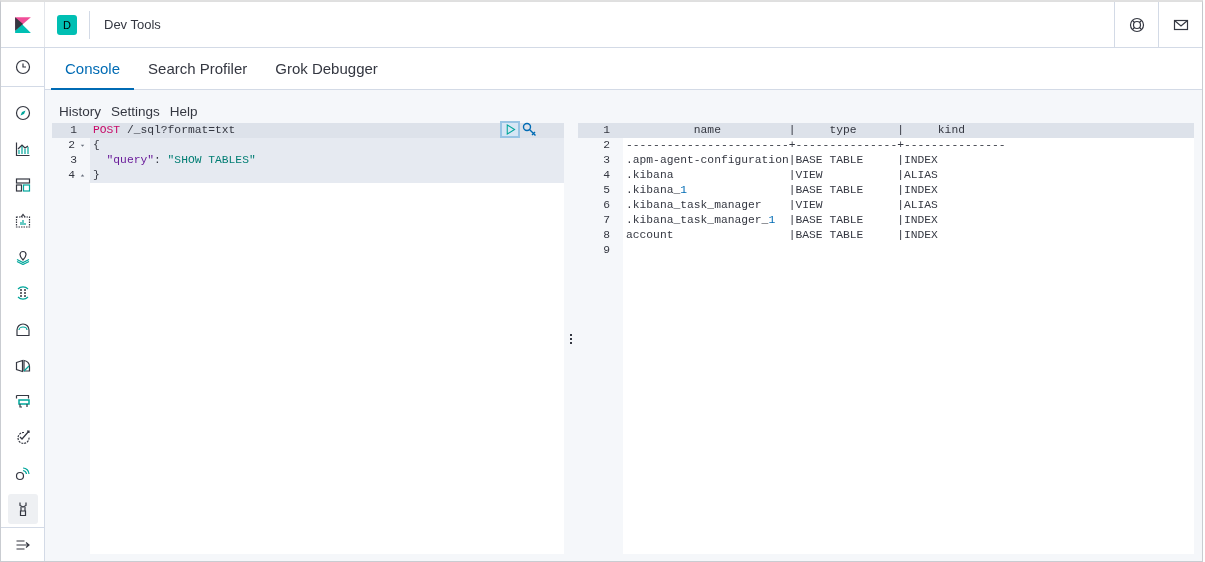 The width and height of the screenshot is (1205, 562). What do you see at coordinates (80, 111) in the screenshot?
I see `menu-link: History` at bounding box center [80, 111].